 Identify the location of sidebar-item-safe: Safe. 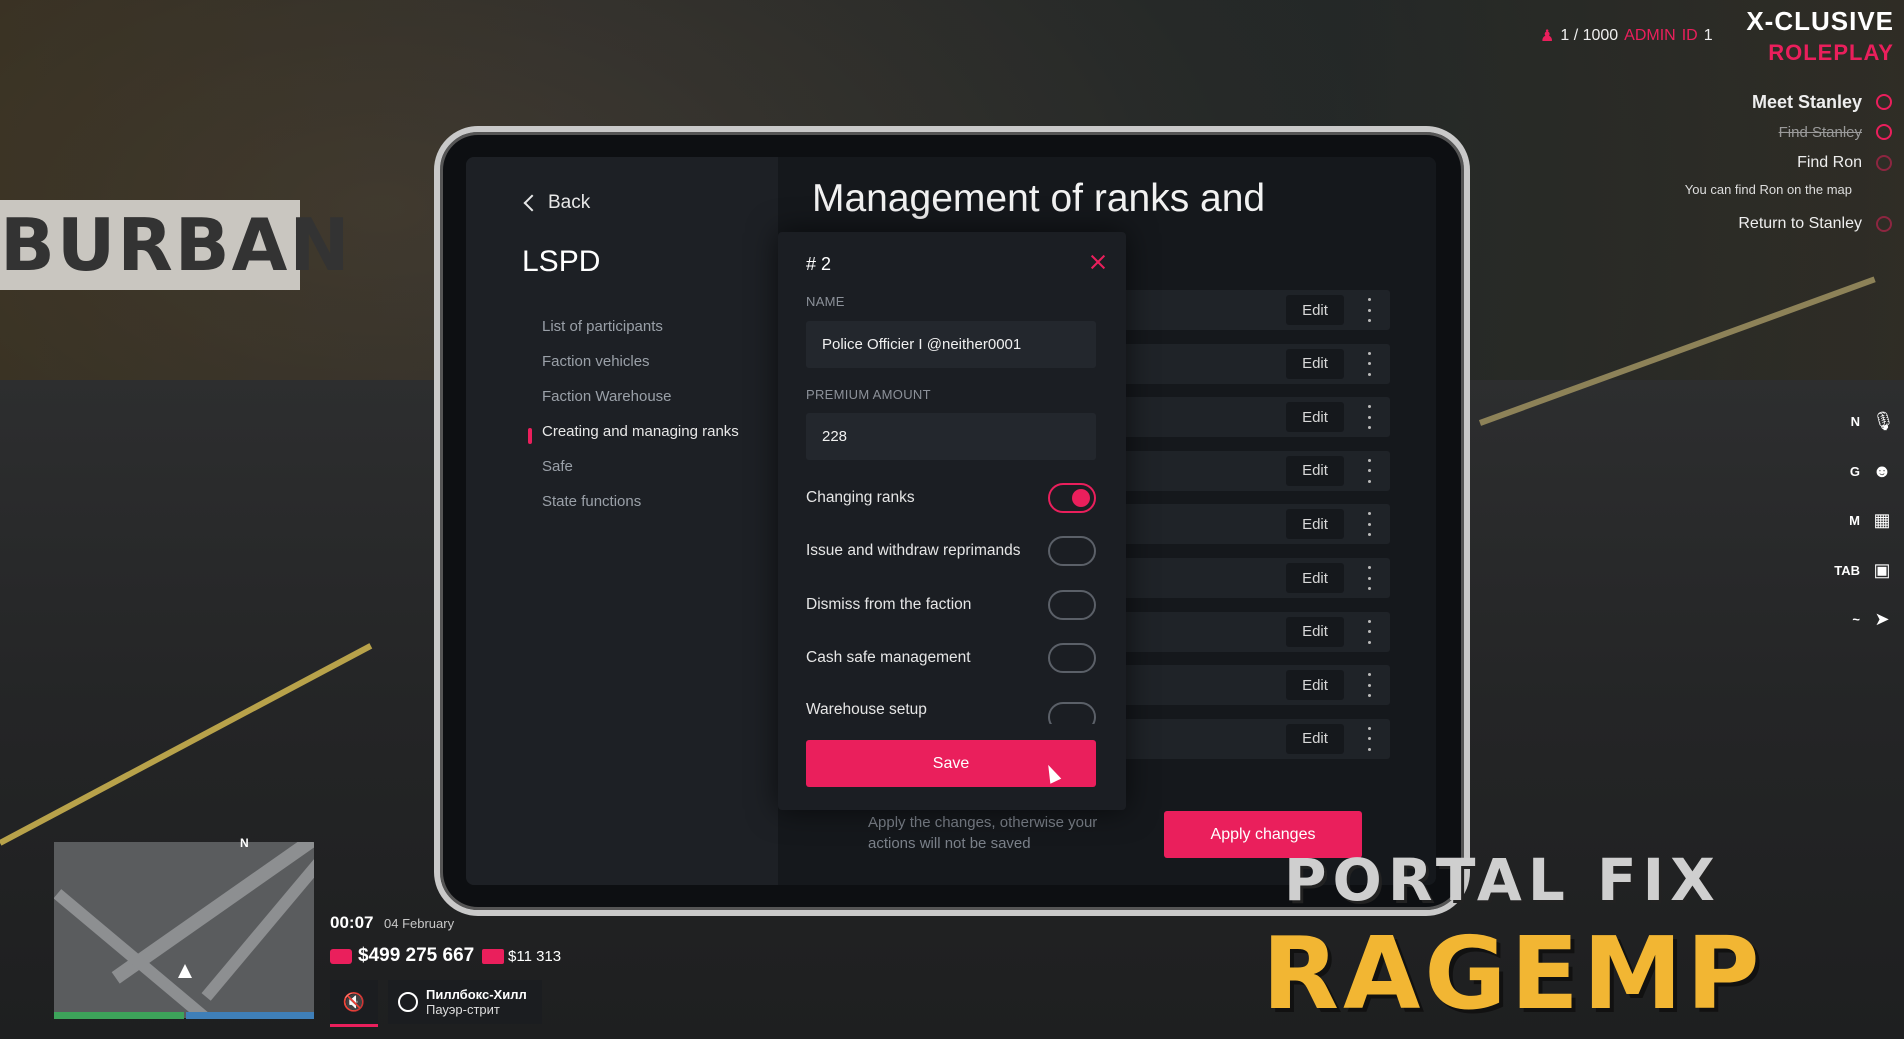
(652, 467).